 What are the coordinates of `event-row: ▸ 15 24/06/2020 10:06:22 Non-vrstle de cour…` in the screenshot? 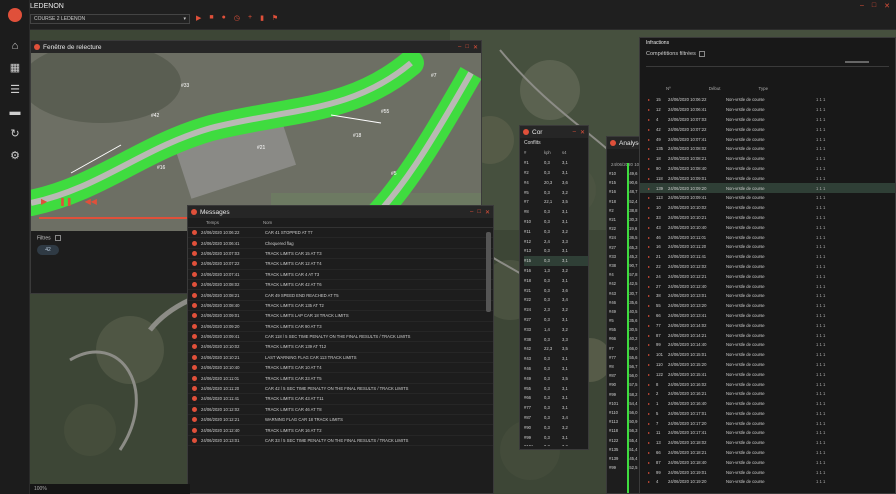 It's located at (767, 100).